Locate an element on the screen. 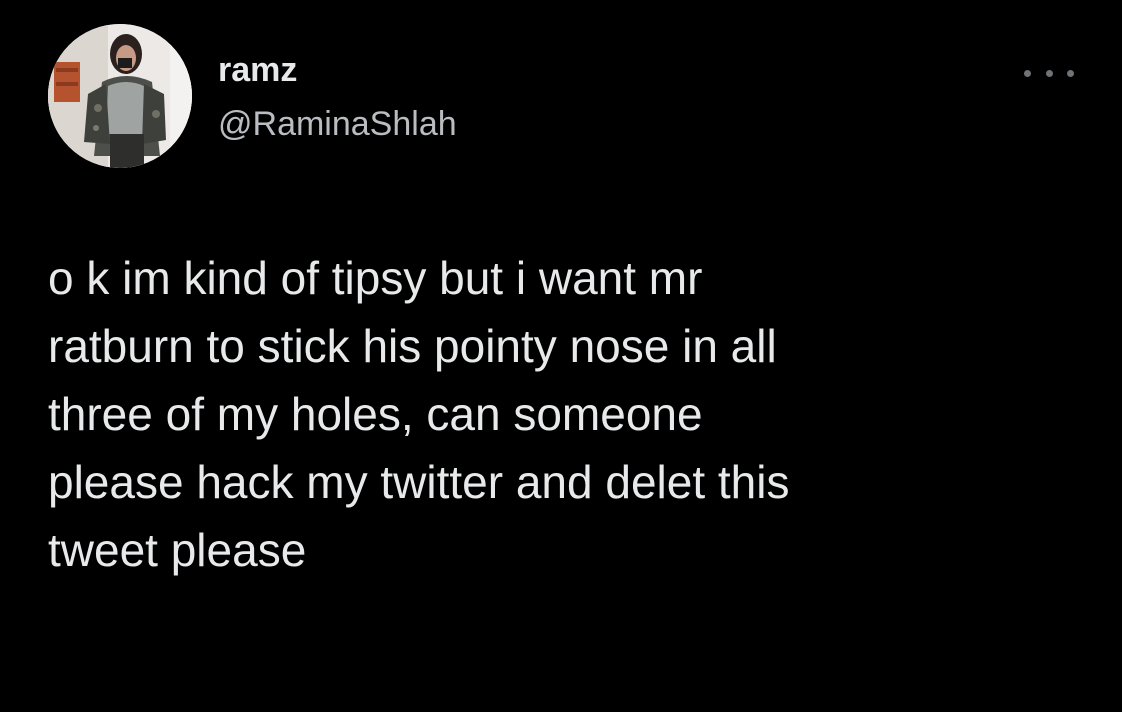  tweet-text-line: ratburn to stick his pointy nose in all is located at coordinates (412, 346).